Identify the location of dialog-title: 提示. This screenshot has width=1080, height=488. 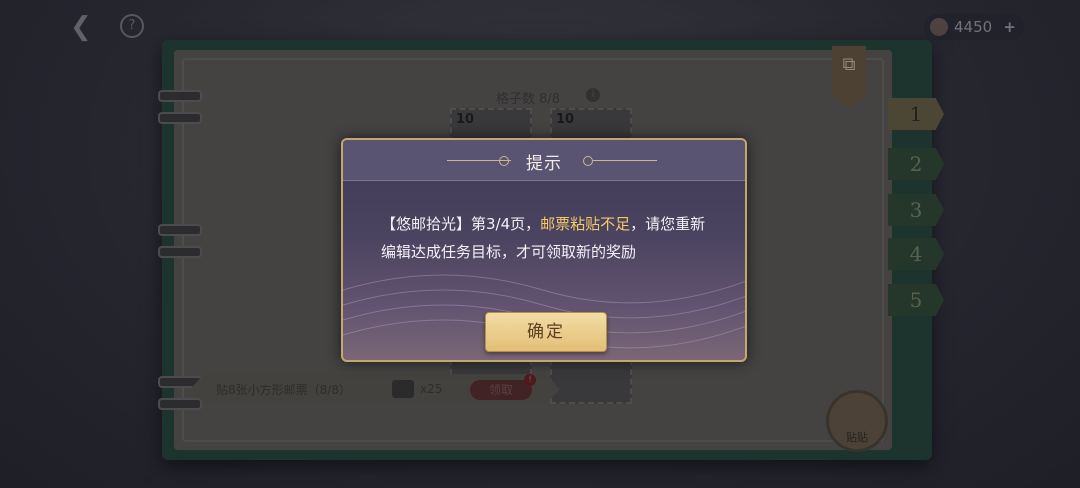
(544, 164).